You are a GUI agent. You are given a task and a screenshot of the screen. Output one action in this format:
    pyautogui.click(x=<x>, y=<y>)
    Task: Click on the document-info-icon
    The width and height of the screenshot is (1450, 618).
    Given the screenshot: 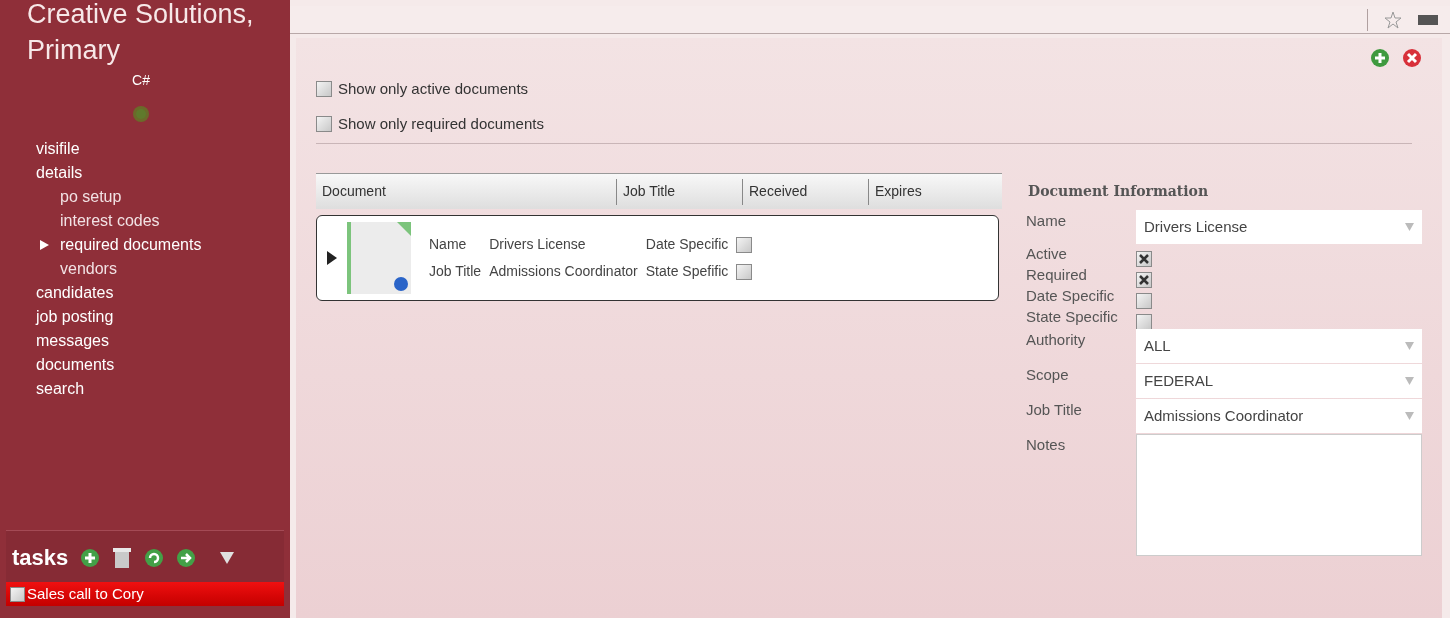 What is the action you would take?
    pyautogui.click(x=379, y=258)
    